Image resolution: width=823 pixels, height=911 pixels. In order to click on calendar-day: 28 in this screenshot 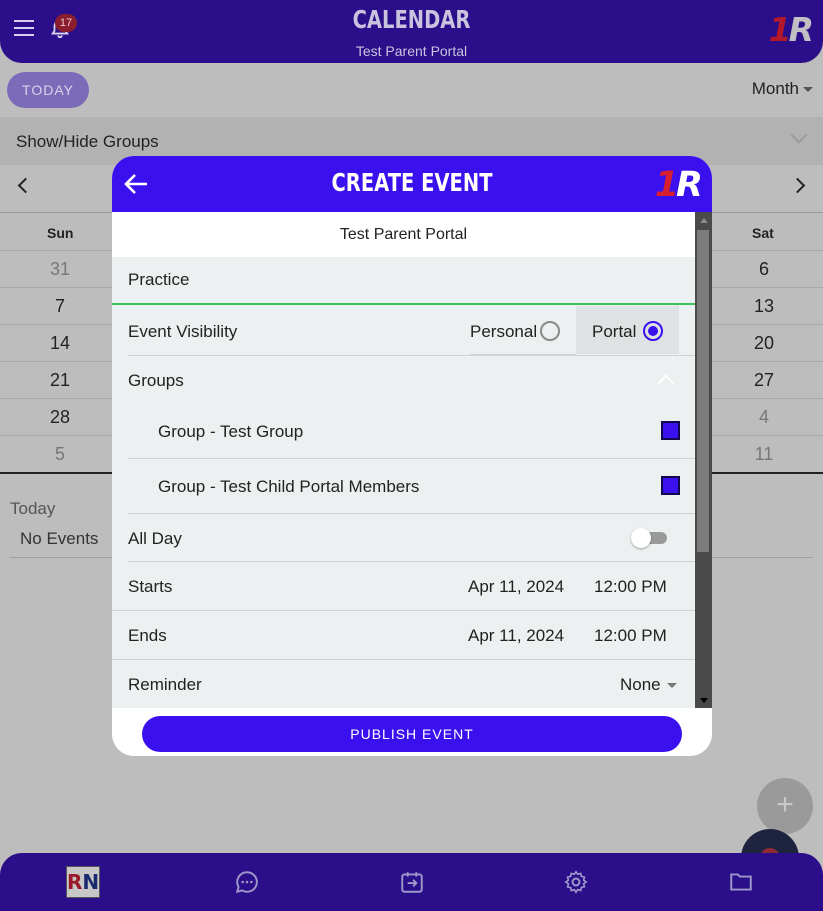, I will do `click(60, 417)`.